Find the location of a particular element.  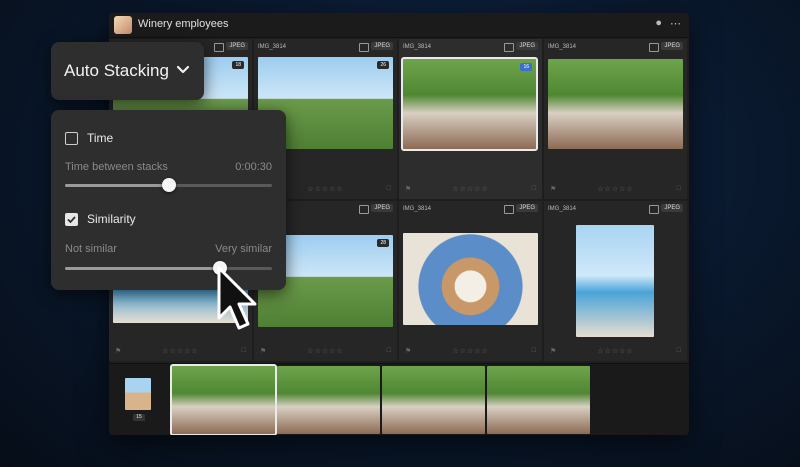

album-thumbnail is located at coordinates (123, 25).